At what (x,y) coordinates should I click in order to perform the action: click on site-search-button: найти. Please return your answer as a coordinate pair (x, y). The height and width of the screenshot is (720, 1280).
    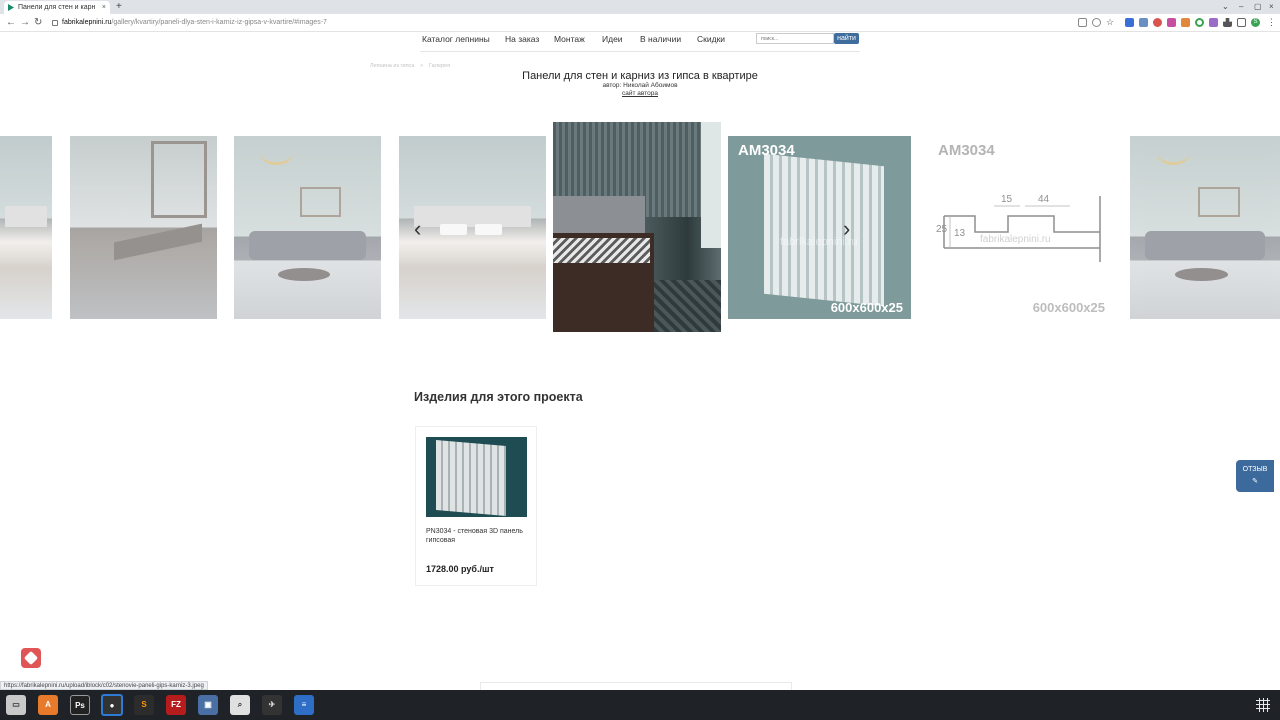
    Looking at the image, I should click on (846, 38).